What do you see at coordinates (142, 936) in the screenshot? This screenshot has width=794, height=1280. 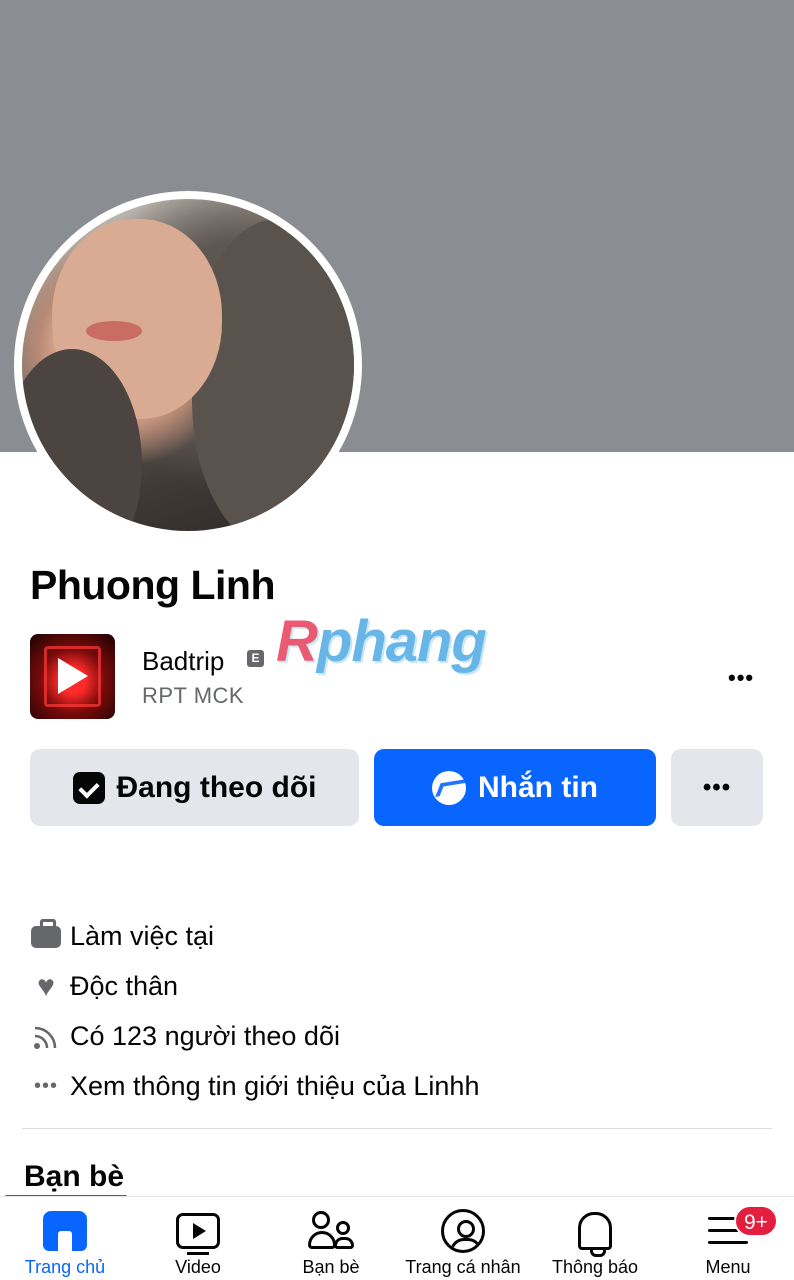 I see `intro-work-text: Làm việc tại` at bounding box center [142, 936].